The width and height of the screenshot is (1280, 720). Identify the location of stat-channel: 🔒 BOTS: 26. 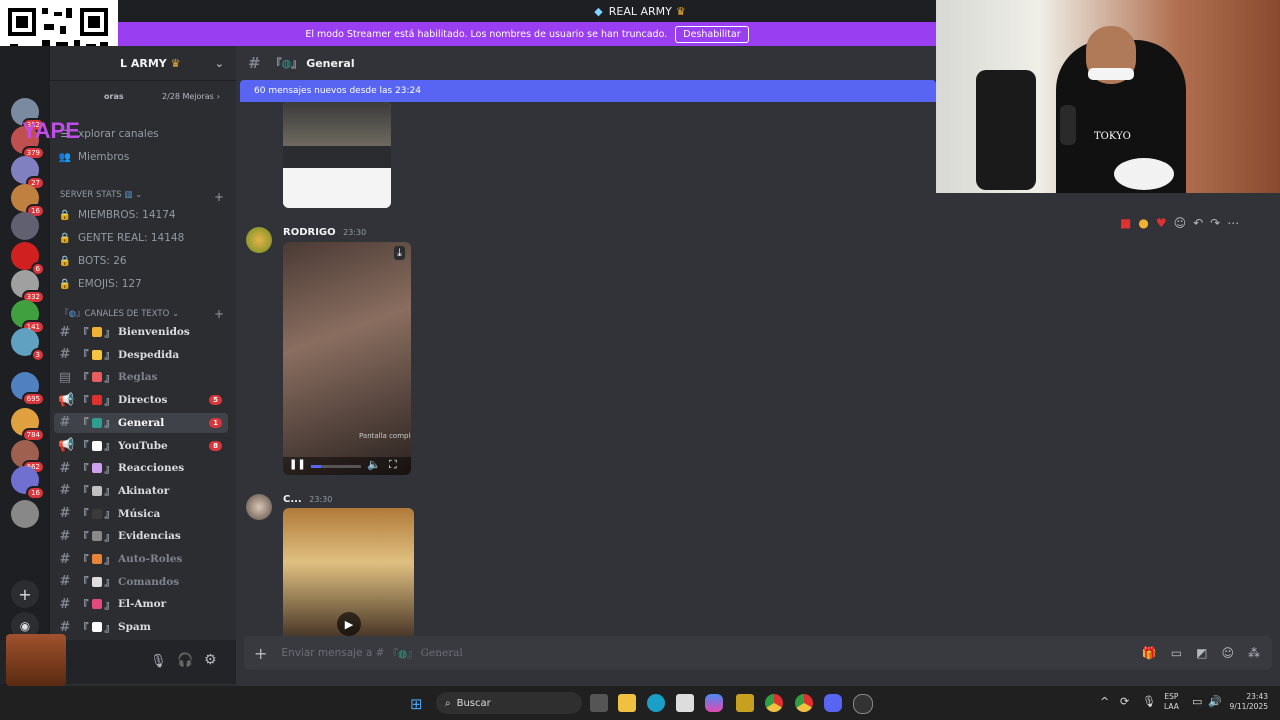
(143, 261).